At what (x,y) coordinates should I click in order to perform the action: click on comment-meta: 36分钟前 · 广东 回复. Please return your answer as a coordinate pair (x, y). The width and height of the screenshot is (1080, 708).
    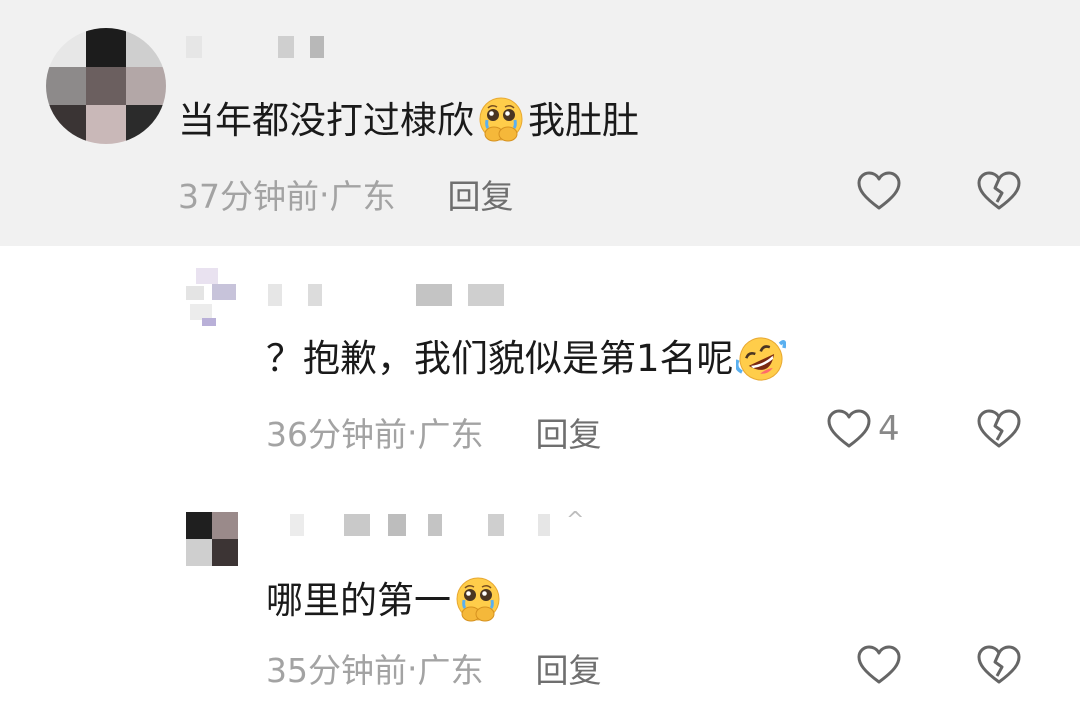
    Looking at the image, I should click on (434, 432).